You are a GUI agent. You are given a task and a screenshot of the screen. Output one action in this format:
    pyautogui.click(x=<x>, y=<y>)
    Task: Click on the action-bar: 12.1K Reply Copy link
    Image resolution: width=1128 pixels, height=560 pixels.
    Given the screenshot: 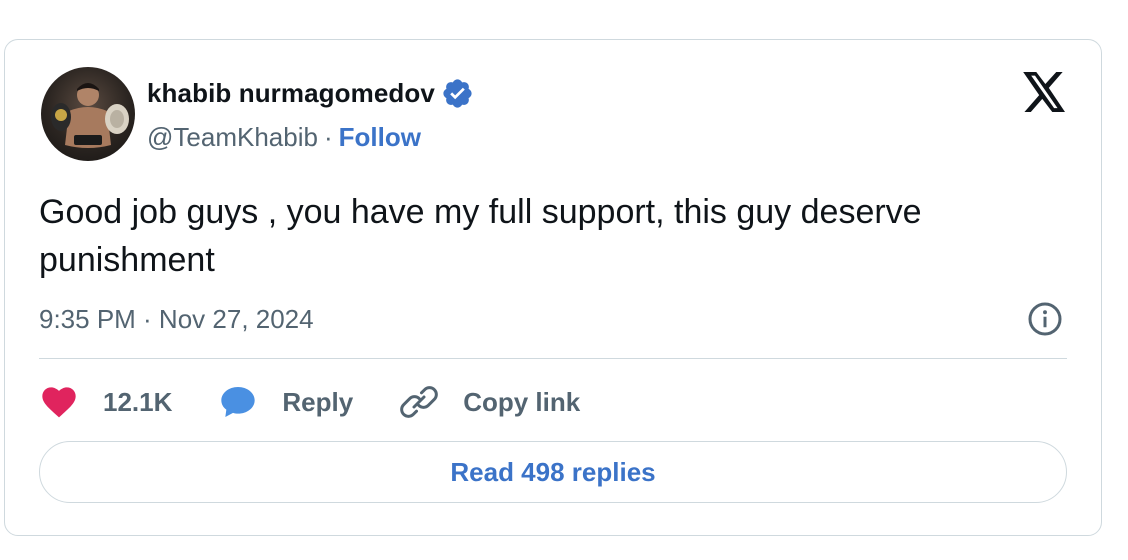 What is the action you would take?
    pyautogui.click(x=332, y=402)
    